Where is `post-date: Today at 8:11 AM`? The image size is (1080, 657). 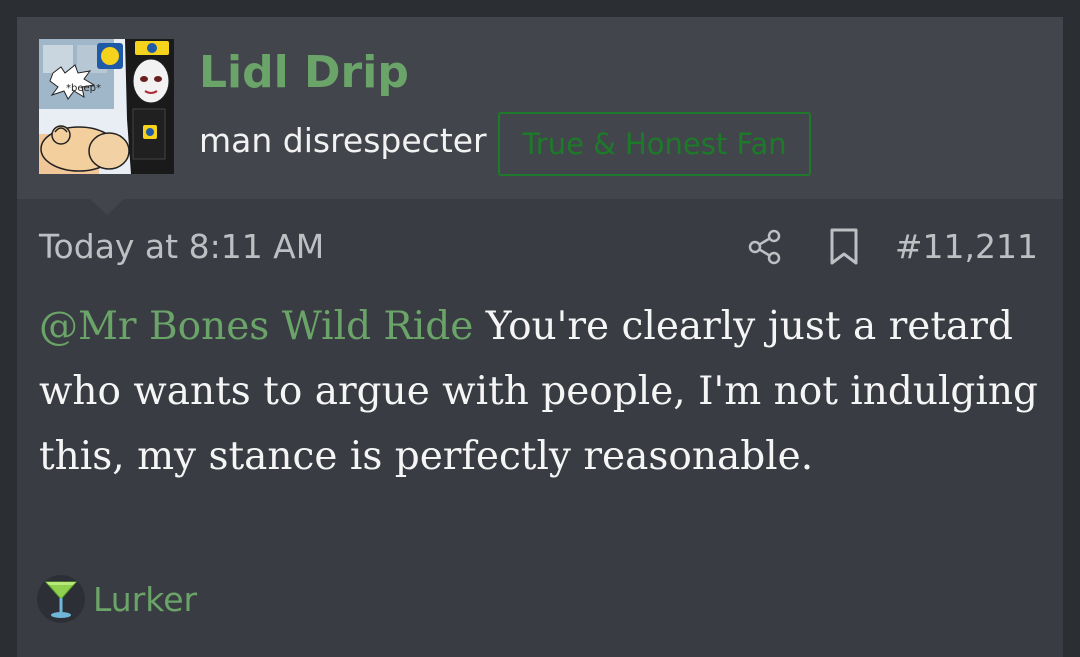
post-date: Today at 8:11 AM is located at coordinates (181, 246).